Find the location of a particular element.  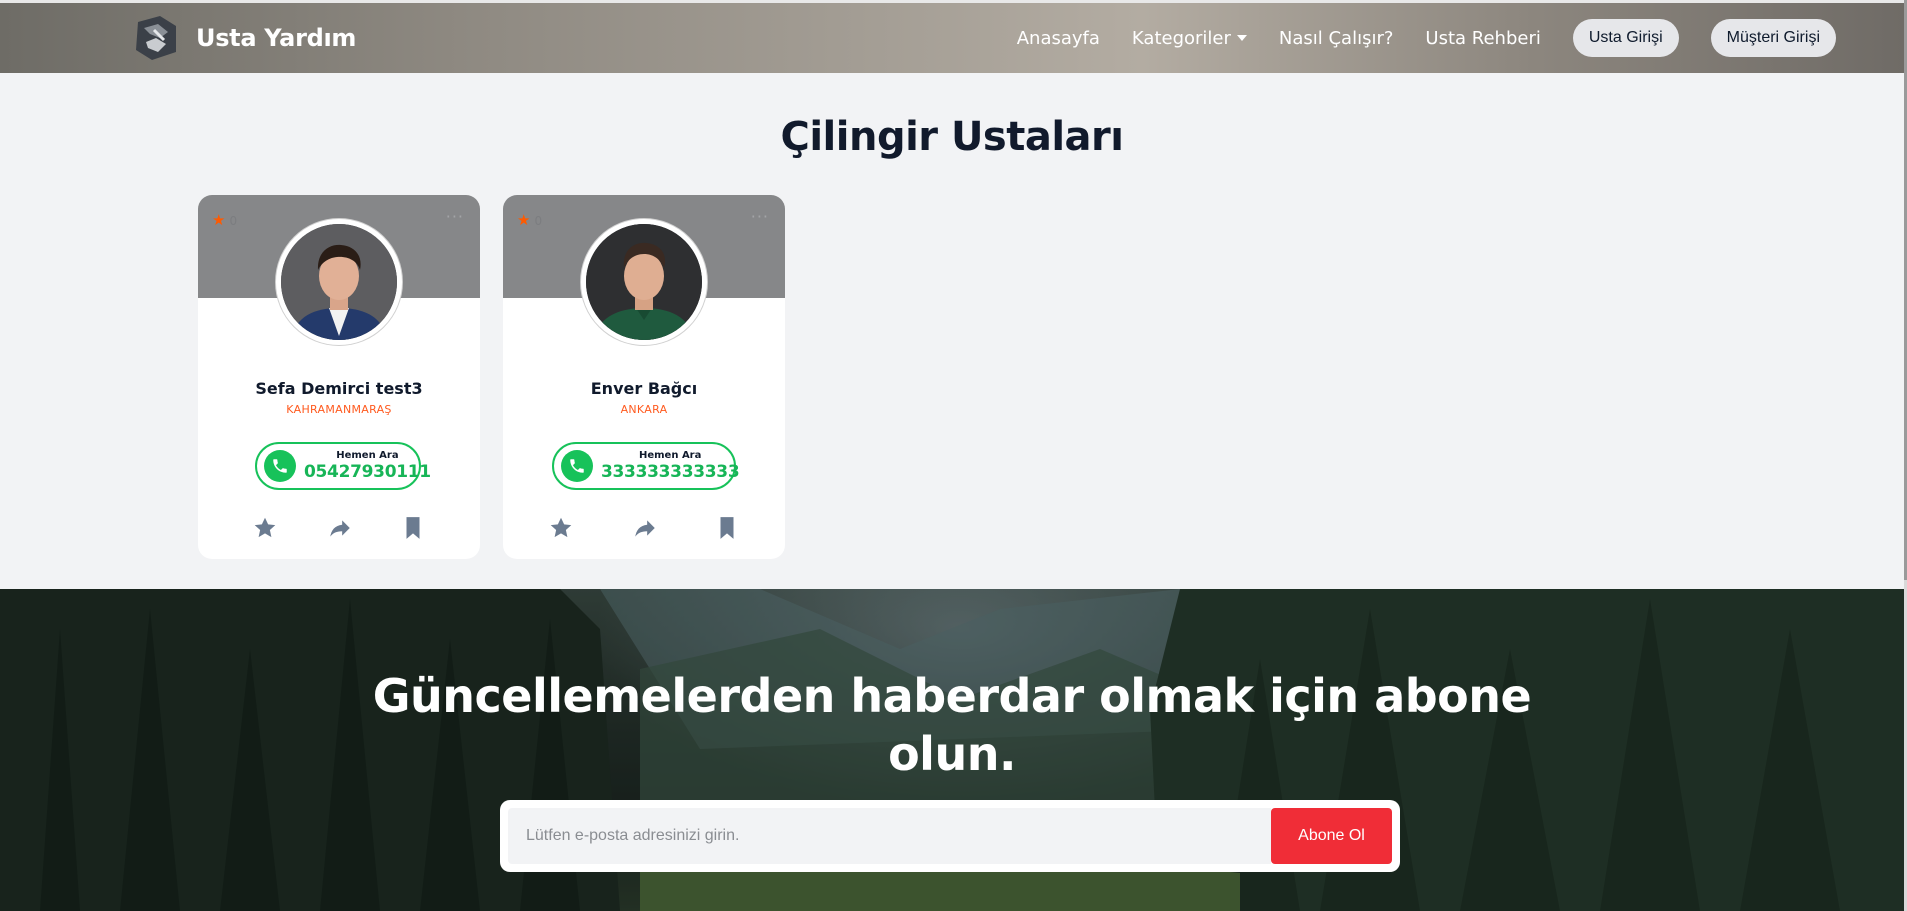

subscribe-button: Abone Ol is located at coordinates (1331, 836).